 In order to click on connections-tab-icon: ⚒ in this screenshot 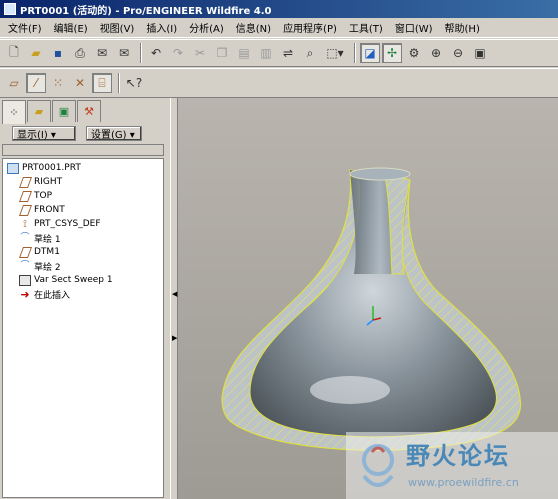, I will do `click(89, 111)`.